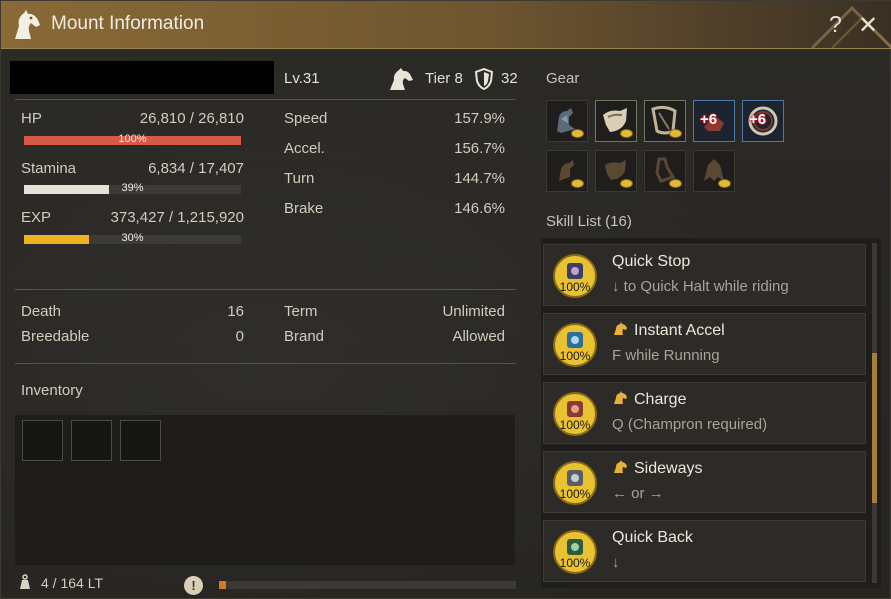 This screenshot has width=891, height=599. What do you see at coordinates (567, 121) in the screenshot?
I see `gear-slot-horse-armor` at bounding box center [567, 121].